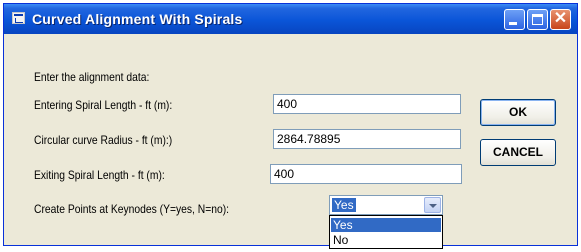 This screenshot has width=581, height=252. Describe the element at coordinates (513, 23) in the screenshot. I see `minimize-icon` at that location.